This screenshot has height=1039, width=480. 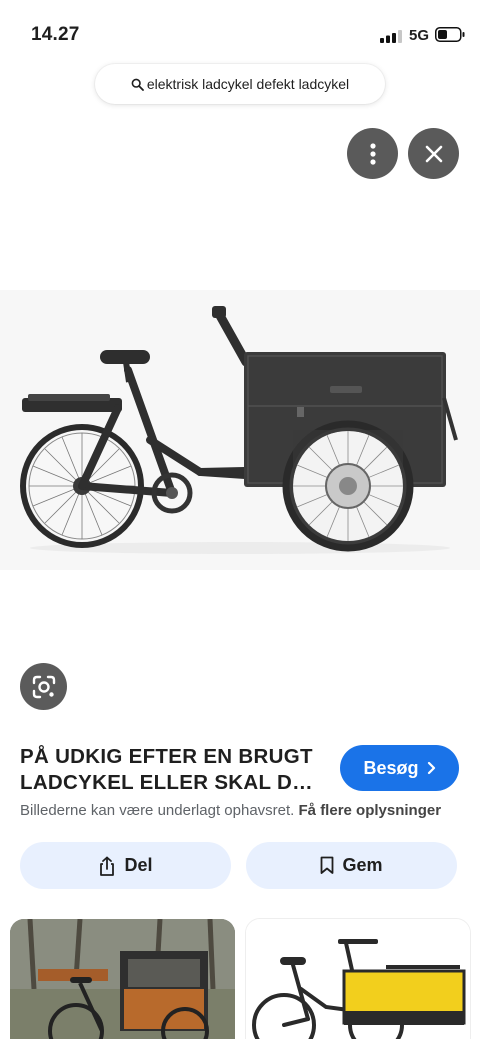 What do you see at coordinates (240, 35) in the screenshot?
I see `status-bar: 14.27 5G` at bounding box center [240, 35].